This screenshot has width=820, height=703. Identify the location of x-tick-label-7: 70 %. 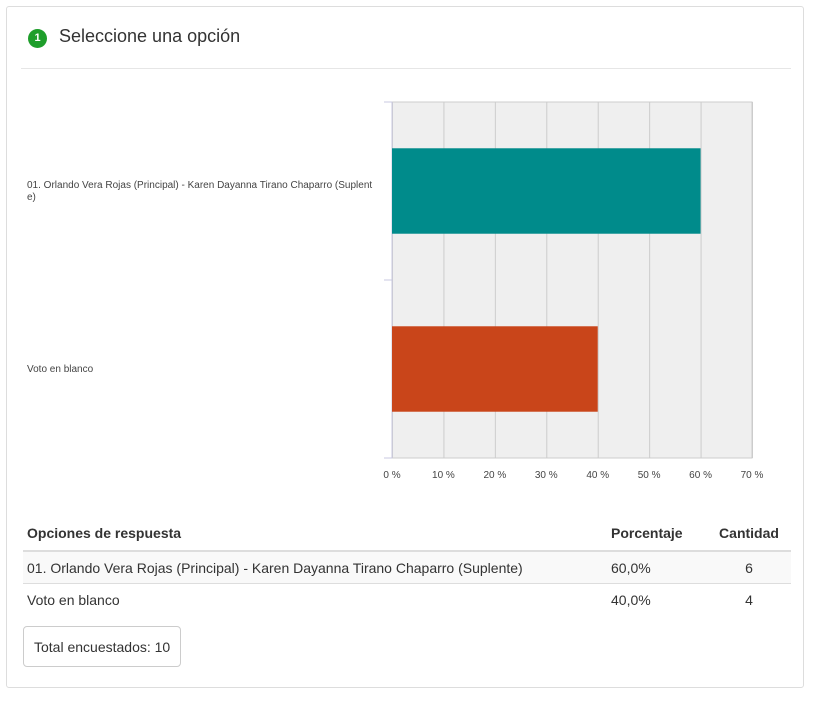
(752, 475).